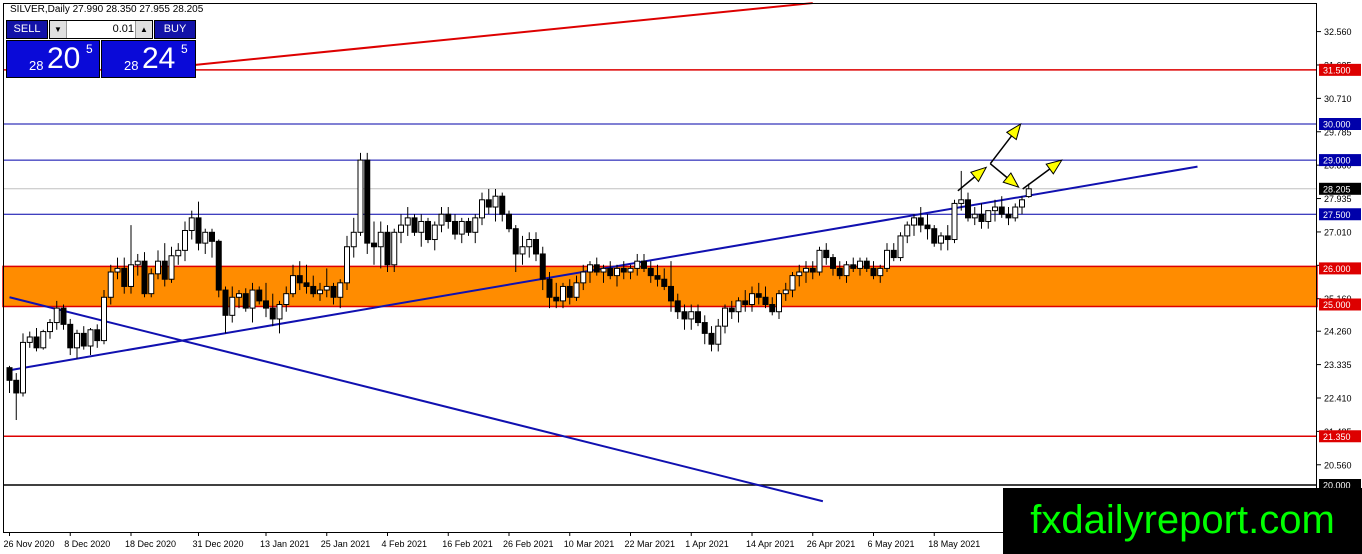  I want to click on lot-decrease-icon: ▼, so click(58, 29).